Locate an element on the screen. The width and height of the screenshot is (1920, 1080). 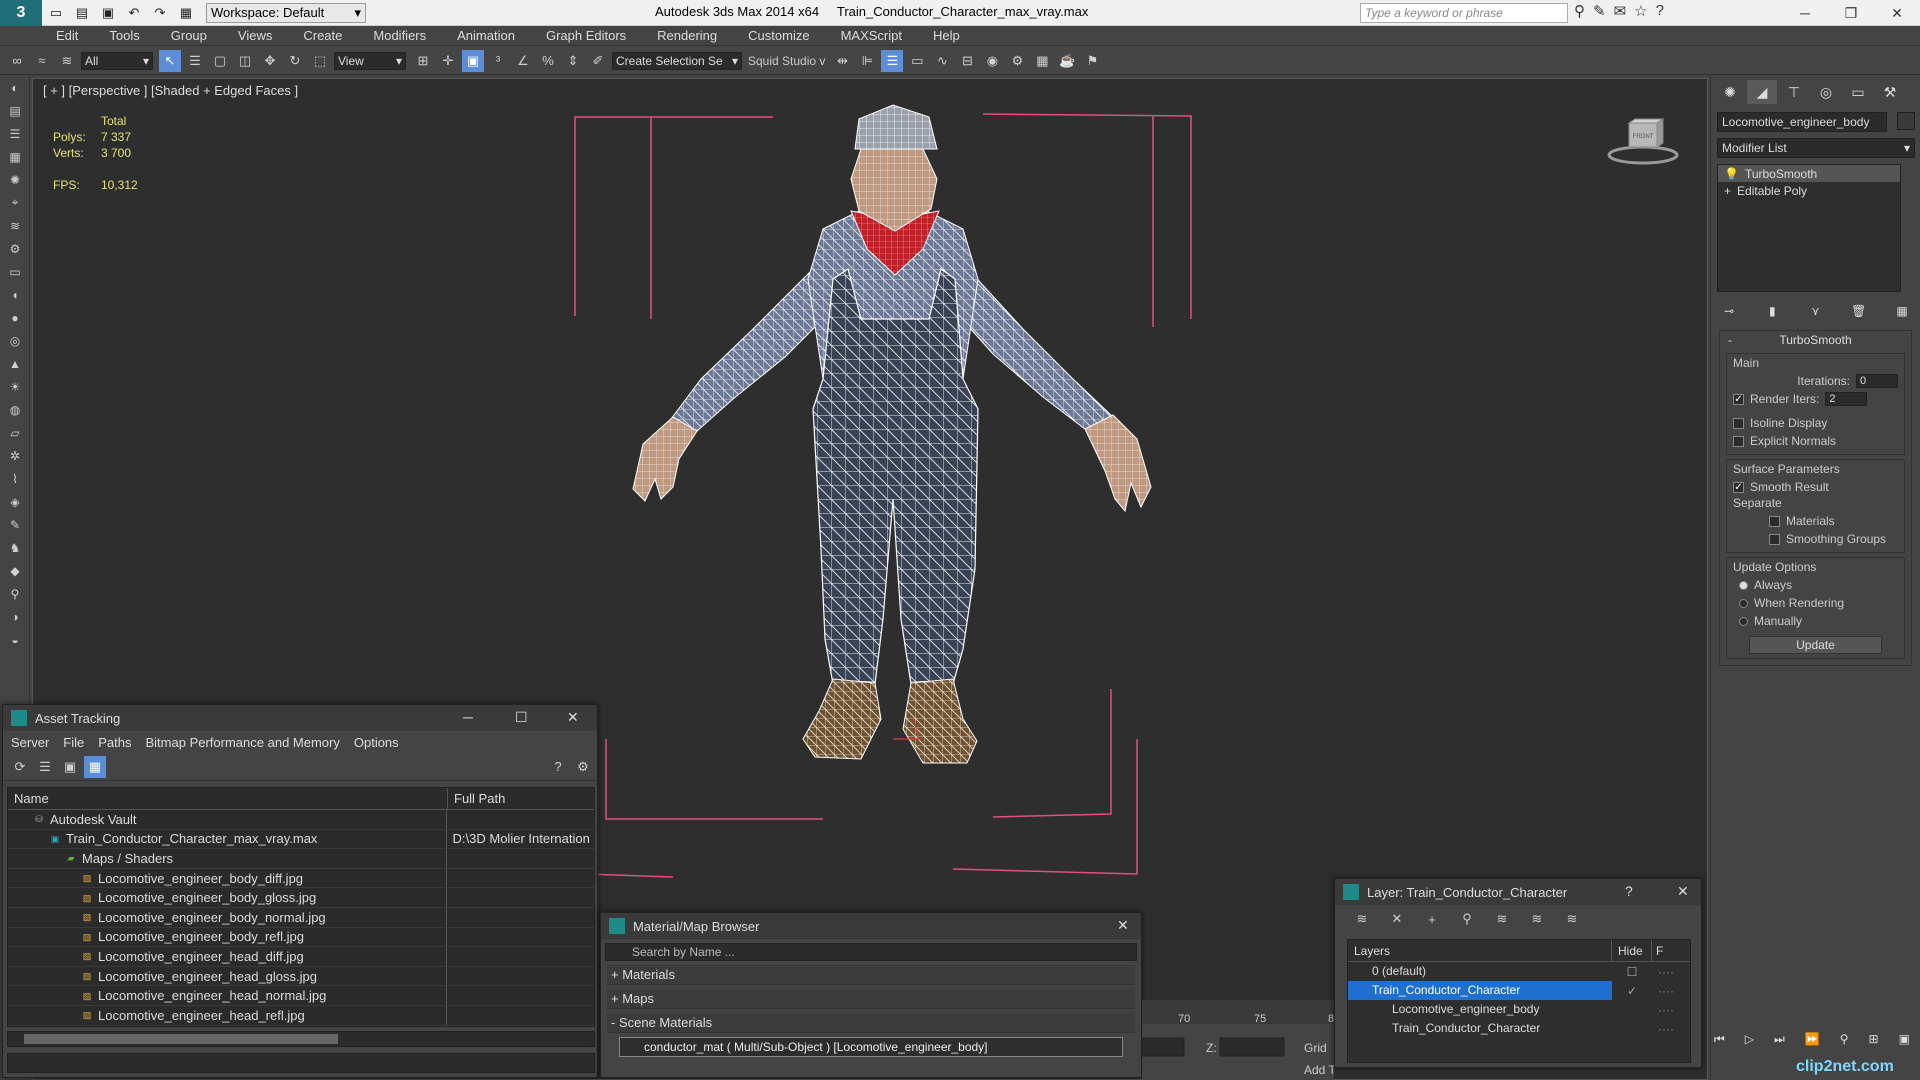
stack-item-turbosmooth: 💡 TurboSmooth is located at coordinates (1809, 173).